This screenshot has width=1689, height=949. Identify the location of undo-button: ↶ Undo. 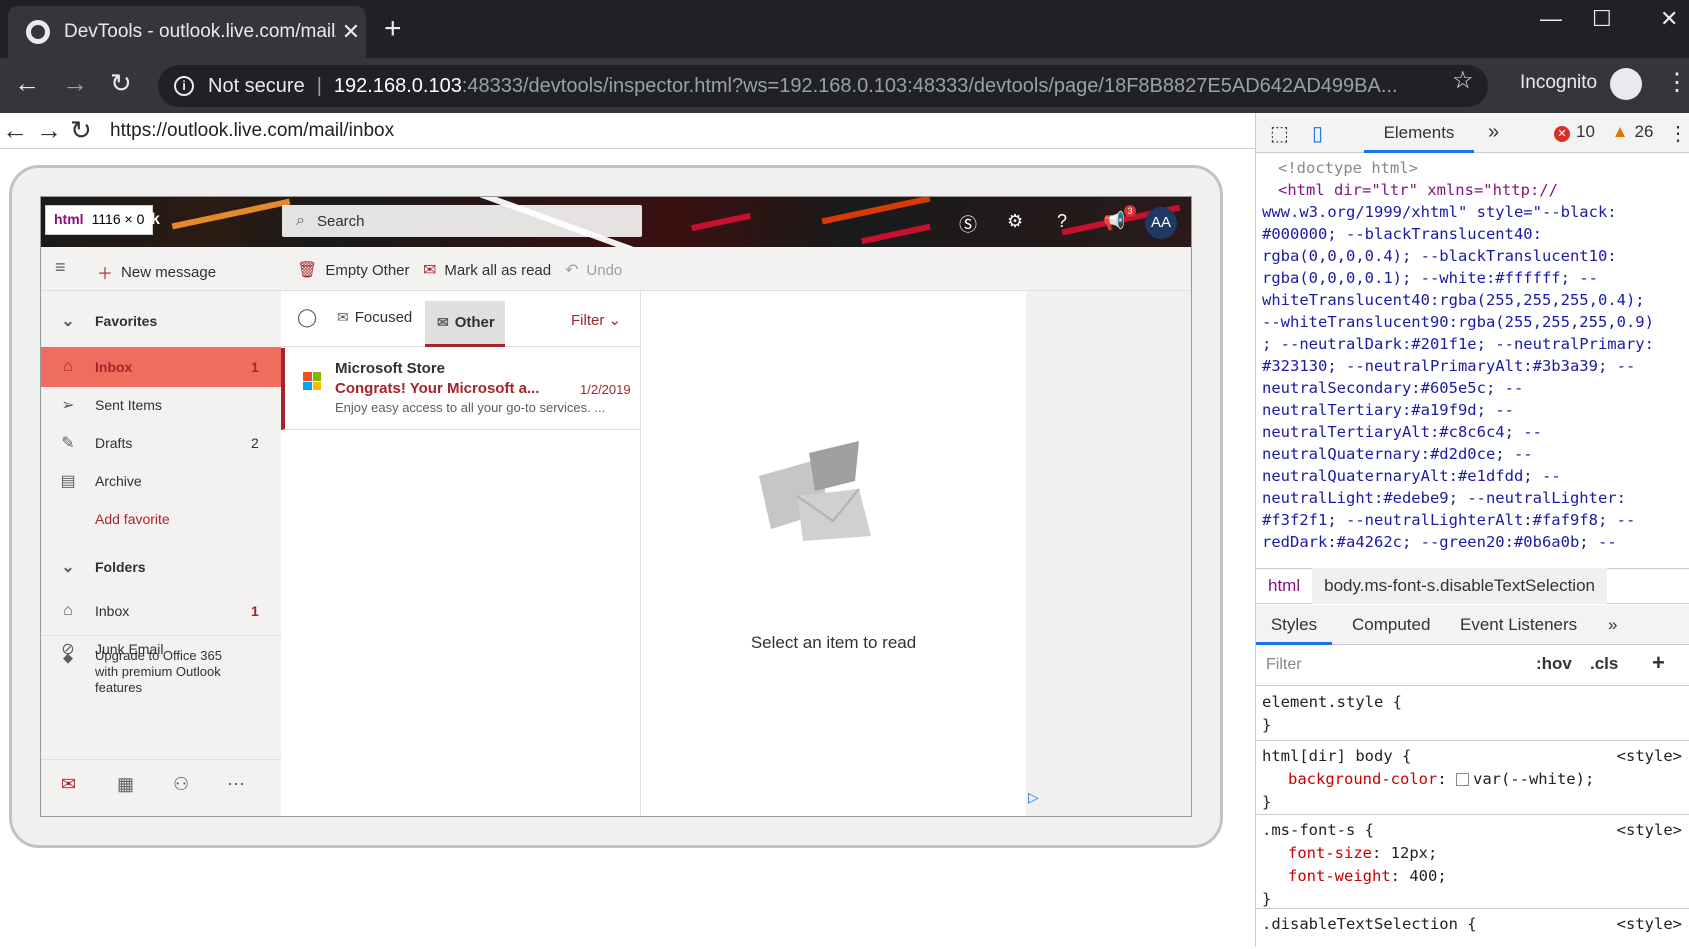
(593, 270).